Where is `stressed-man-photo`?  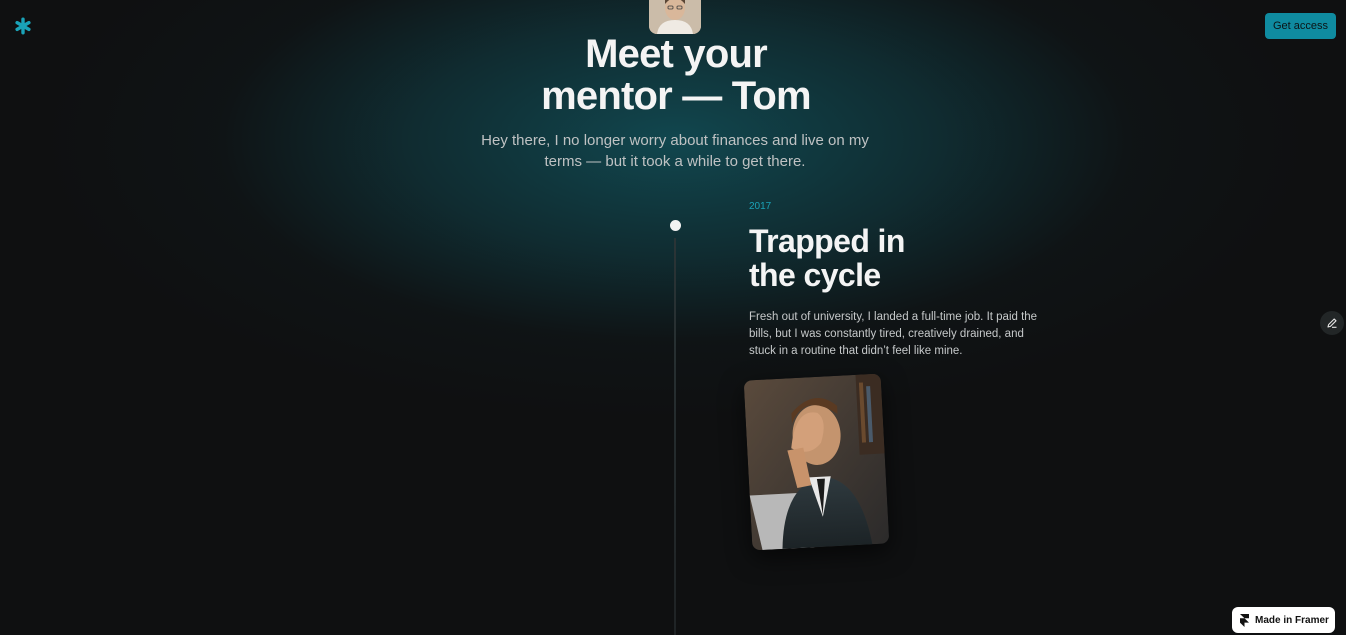 stressed-man-photo is located at coordinates (816, 462).